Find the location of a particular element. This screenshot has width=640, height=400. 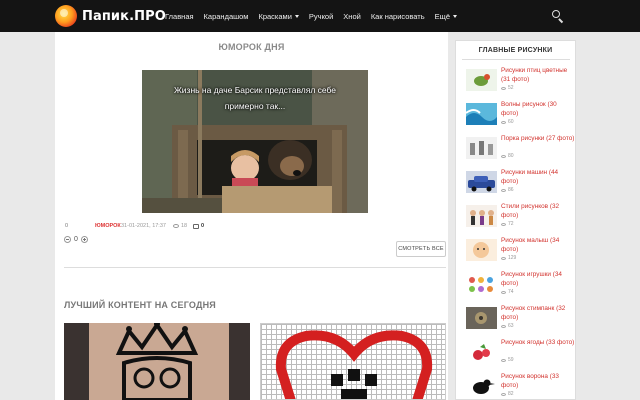

sidebar-item: Порка рисунки (27 фото) 80 is located at coordinates (520, 150).